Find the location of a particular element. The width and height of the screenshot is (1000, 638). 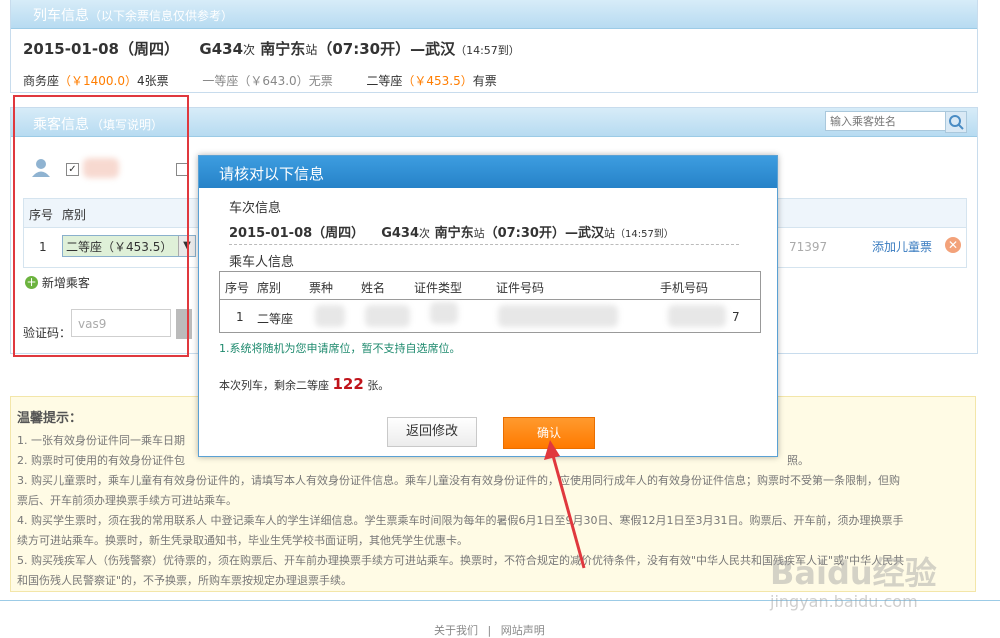

dlg-row-seat: 二等座 is located at coordinates (275, 319).